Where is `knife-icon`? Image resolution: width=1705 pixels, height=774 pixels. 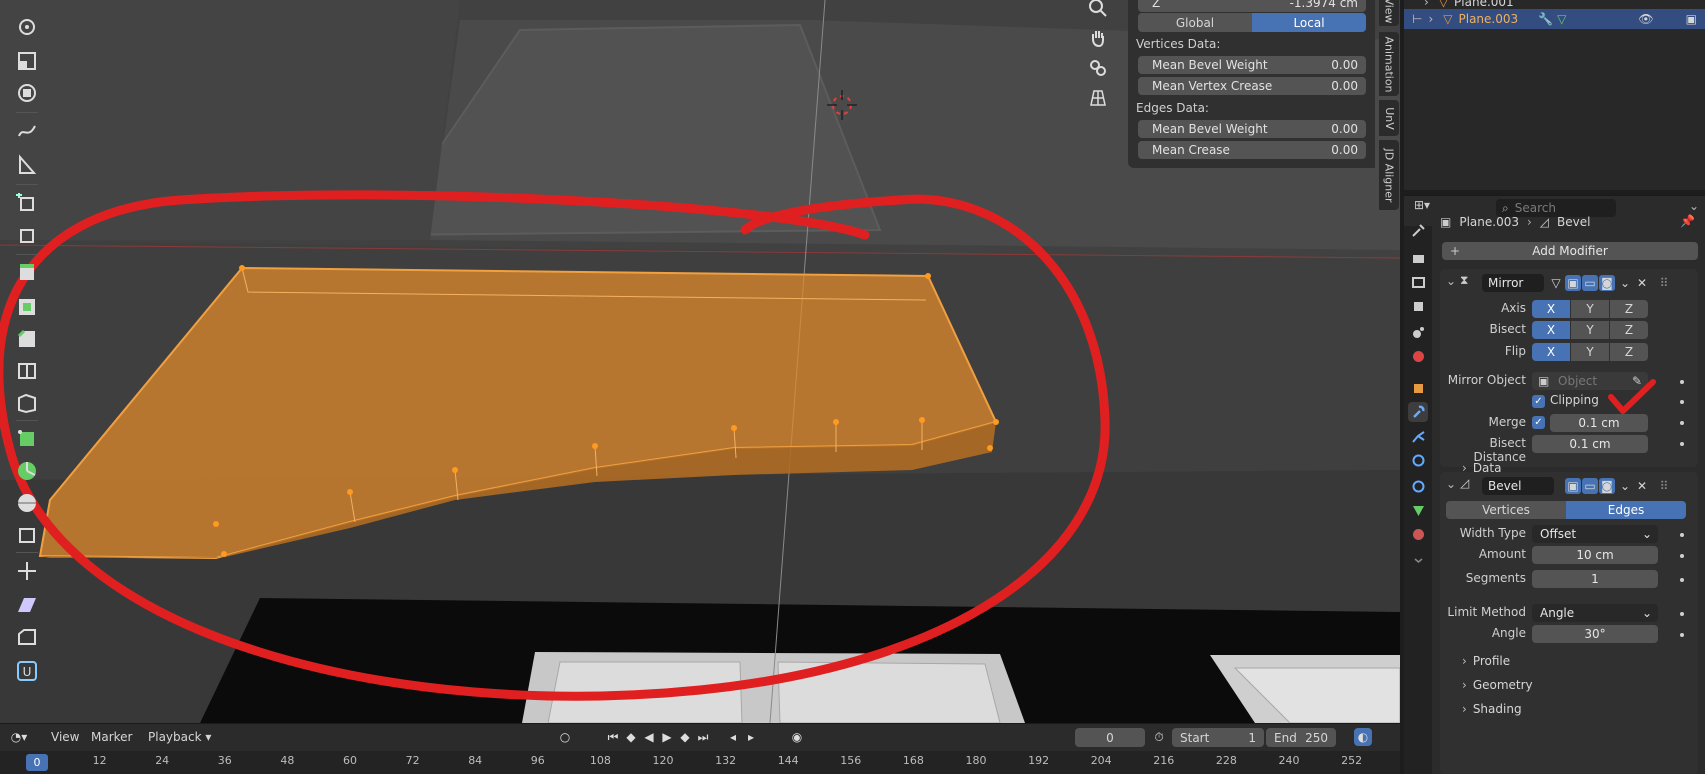
knife-icon is located at coordinates (27, 403).